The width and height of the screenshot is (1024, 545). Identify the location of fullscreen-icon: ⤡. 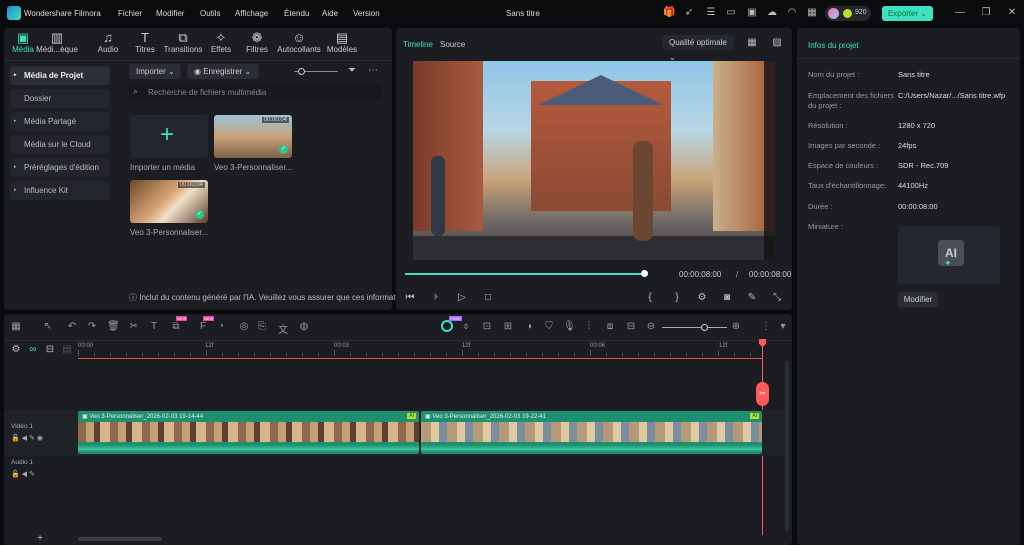
(777, 298).